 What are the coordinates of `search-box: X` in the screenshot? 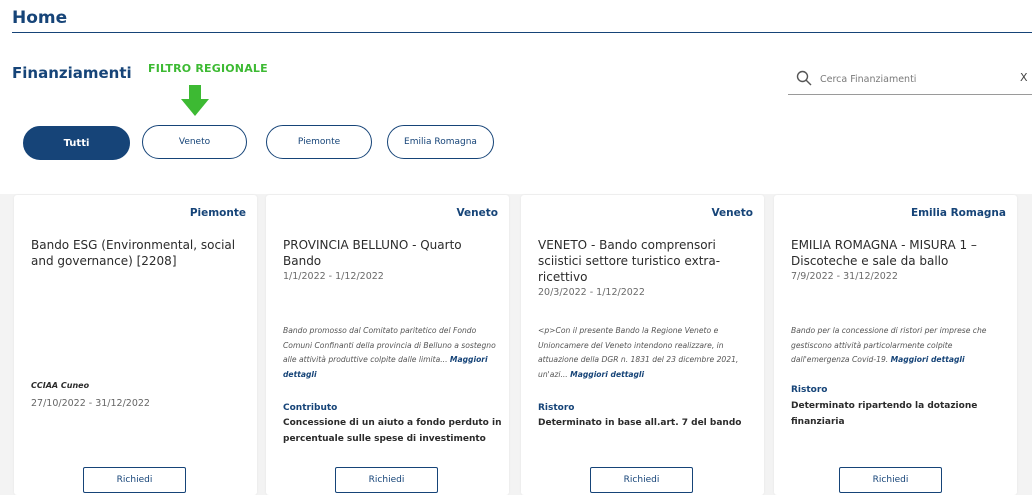 It's located at (911, 79).